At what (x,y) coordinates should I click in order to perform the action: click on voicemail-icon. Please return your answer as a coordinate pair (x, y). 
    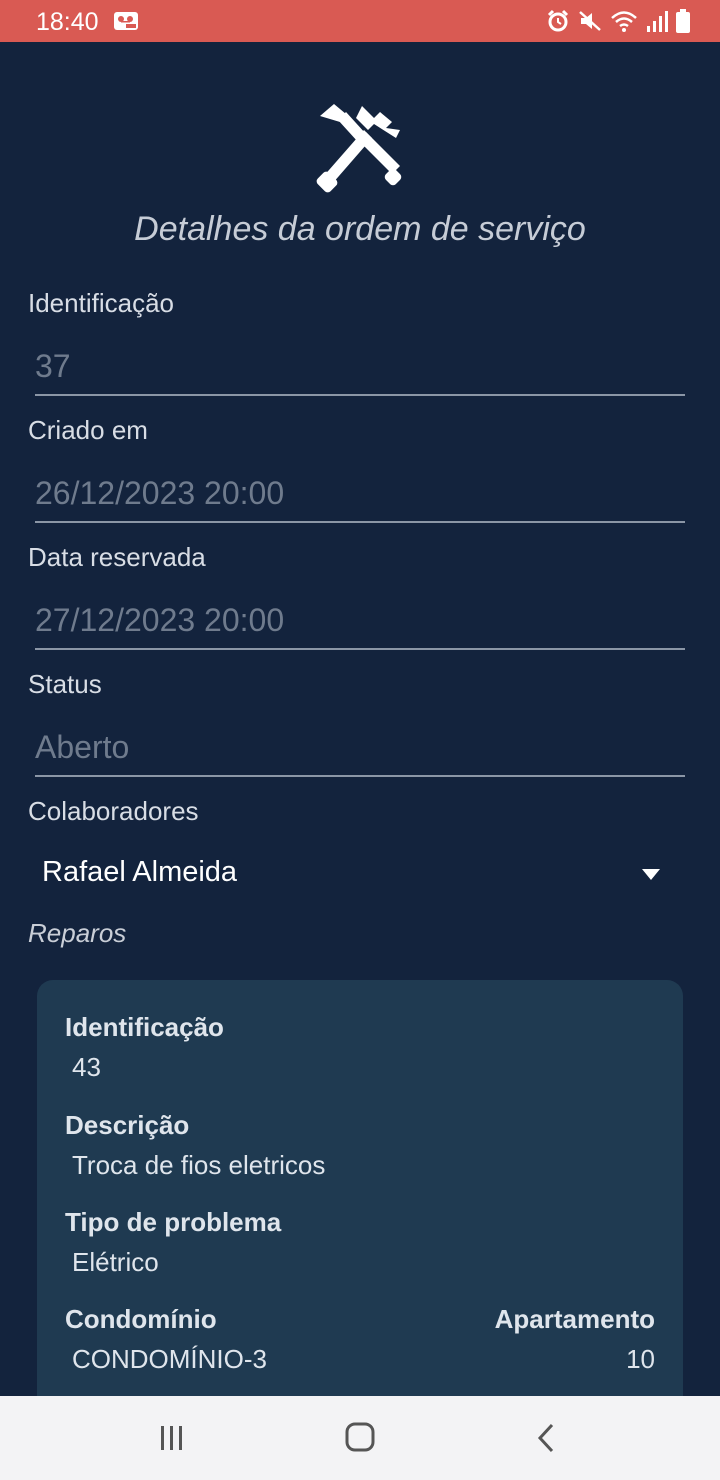
    Looking at the image, I should click on (126, 21).